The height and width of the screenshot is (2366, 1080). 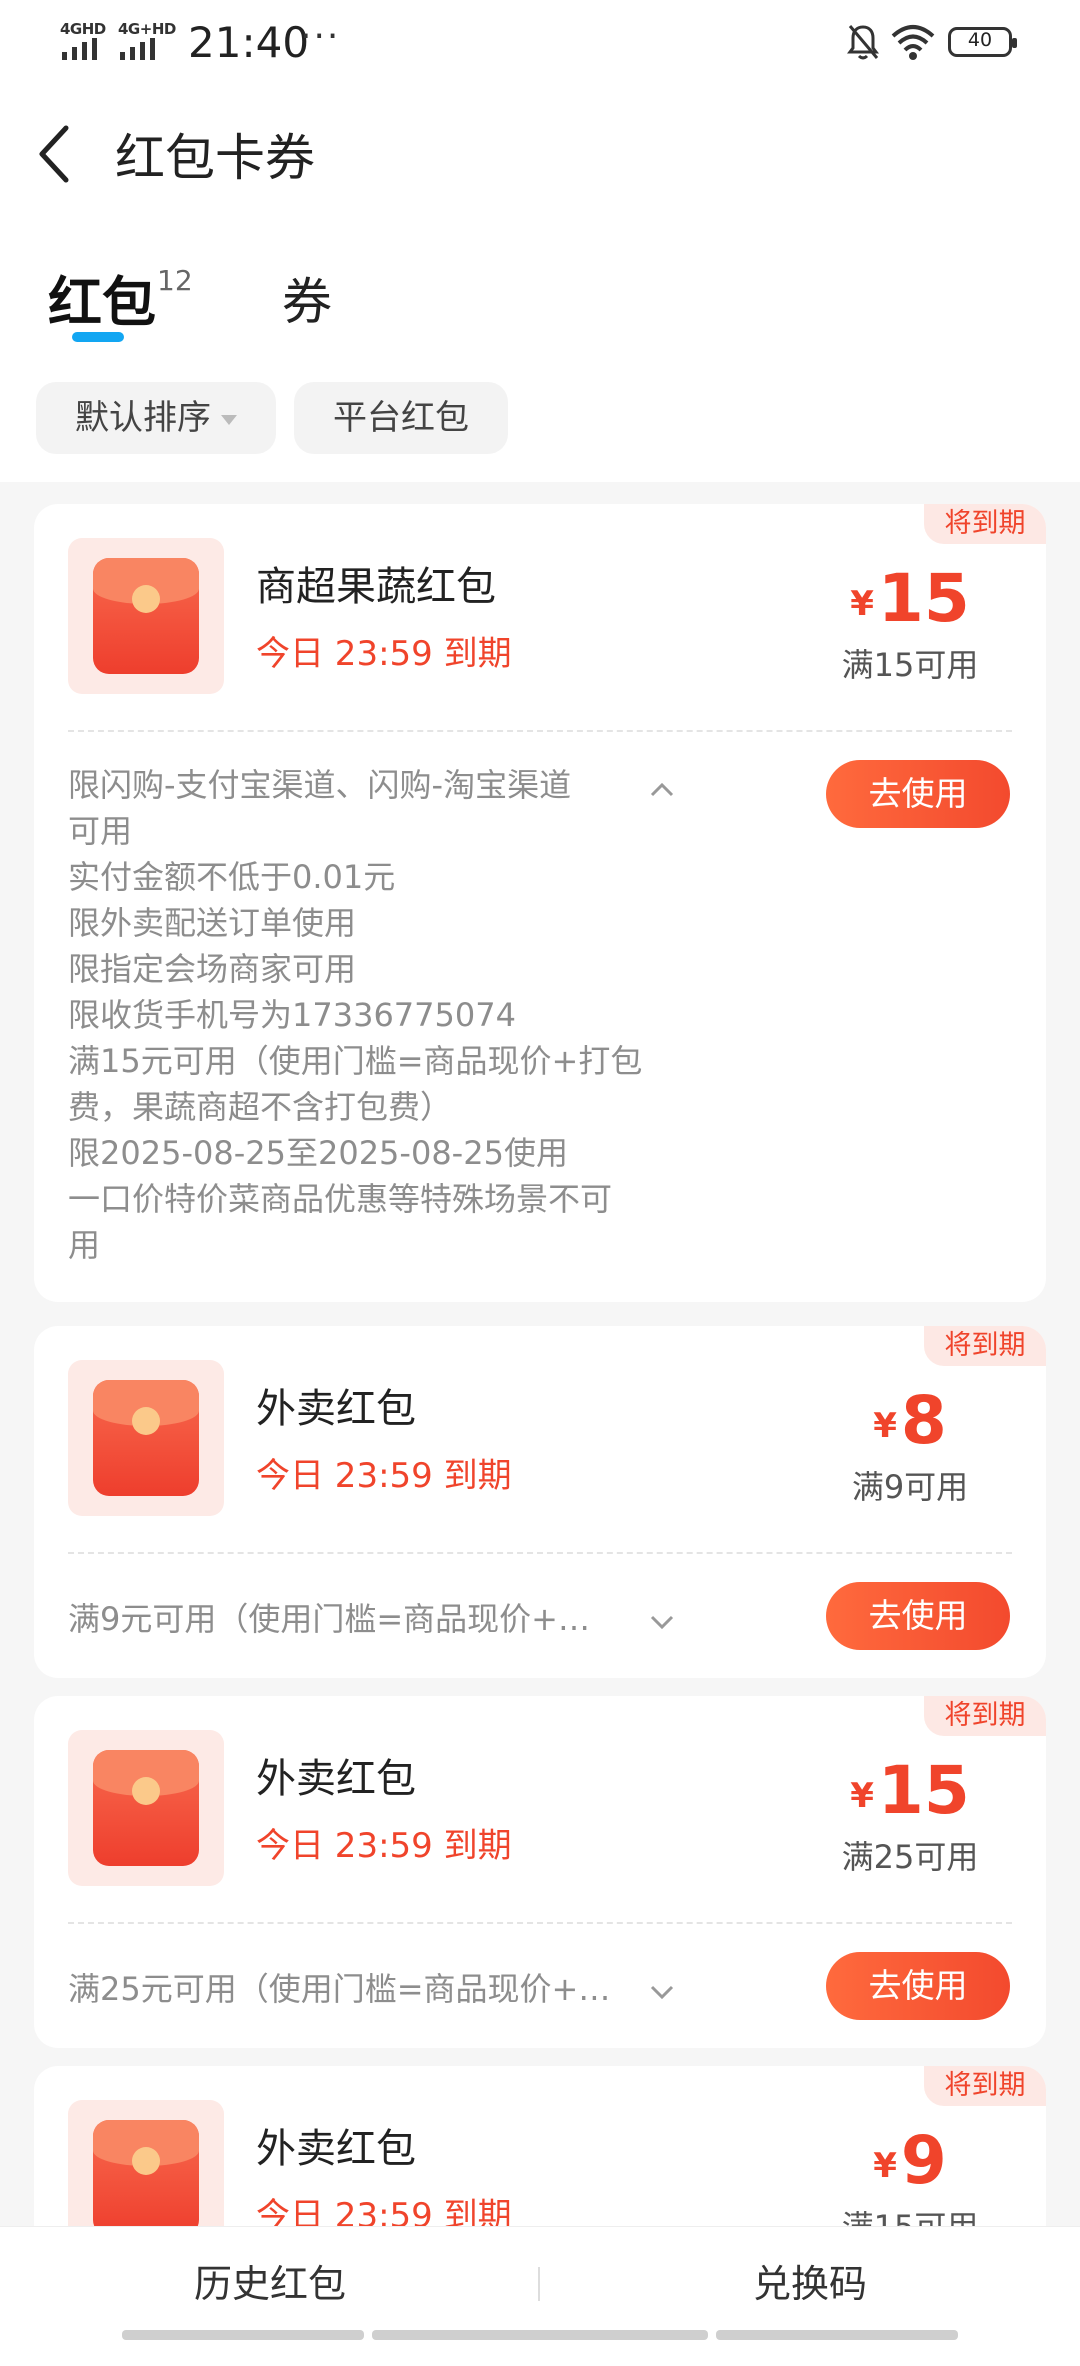 I want to click on rule-line: 用, so click(x=84, y=1245).